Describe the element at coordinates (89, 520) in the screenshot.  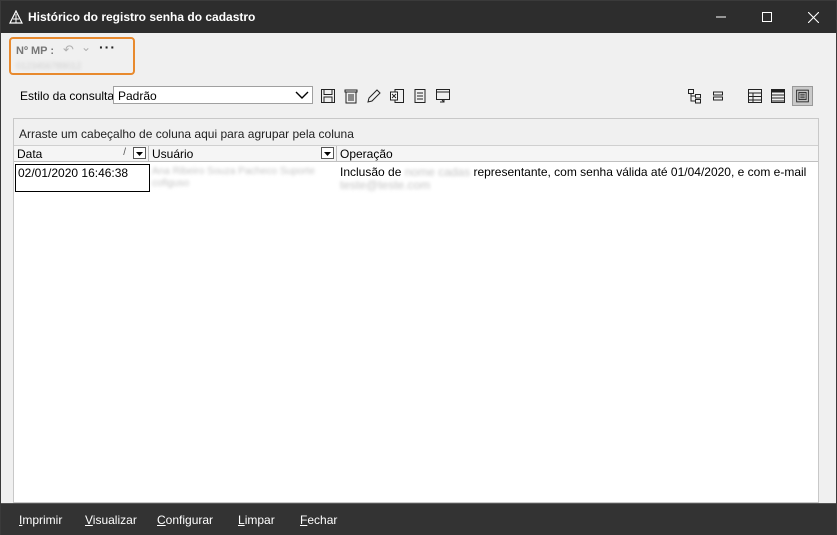
I see `view-accelerator: V` at that location.